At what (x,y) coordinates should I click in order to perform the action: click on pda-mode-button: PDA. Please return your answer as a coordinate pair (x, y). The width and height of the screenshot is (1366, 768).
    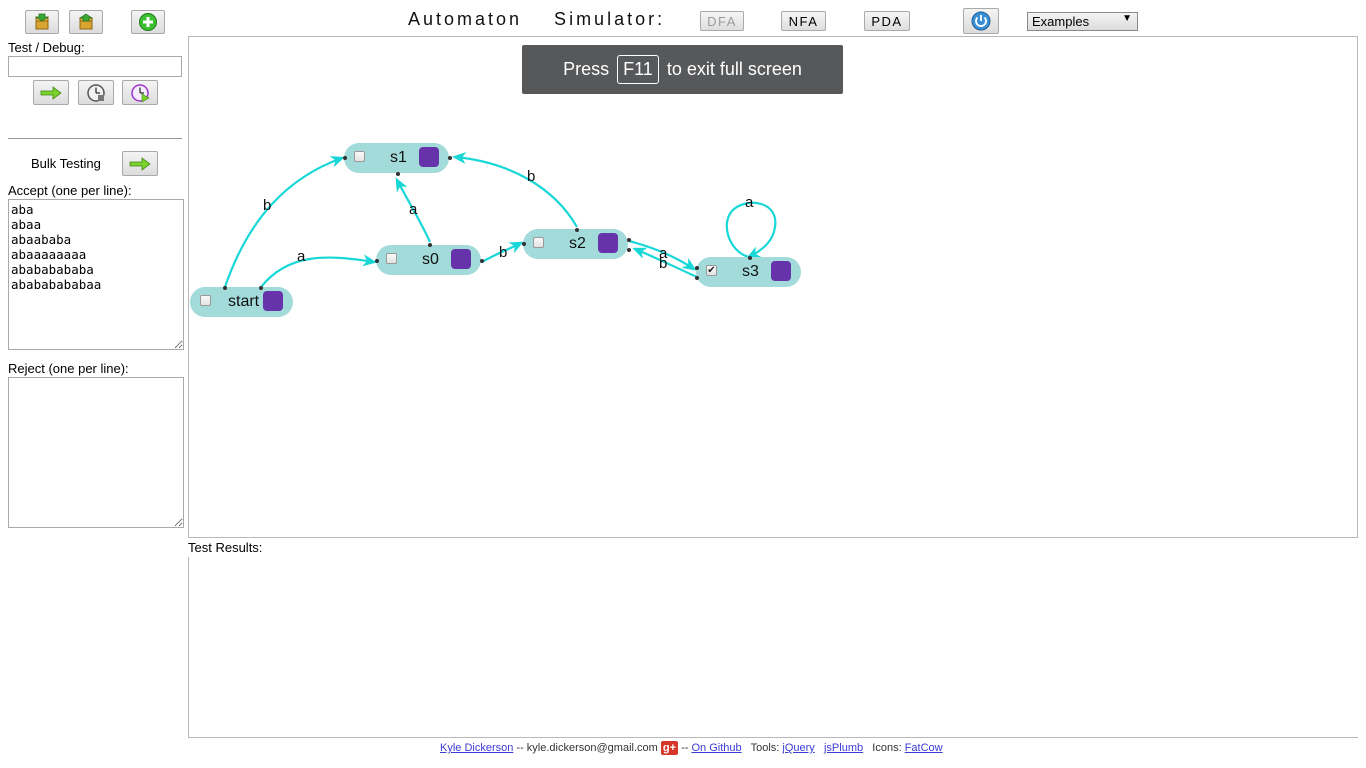
    Looking at the image, I should click on (887, 21).